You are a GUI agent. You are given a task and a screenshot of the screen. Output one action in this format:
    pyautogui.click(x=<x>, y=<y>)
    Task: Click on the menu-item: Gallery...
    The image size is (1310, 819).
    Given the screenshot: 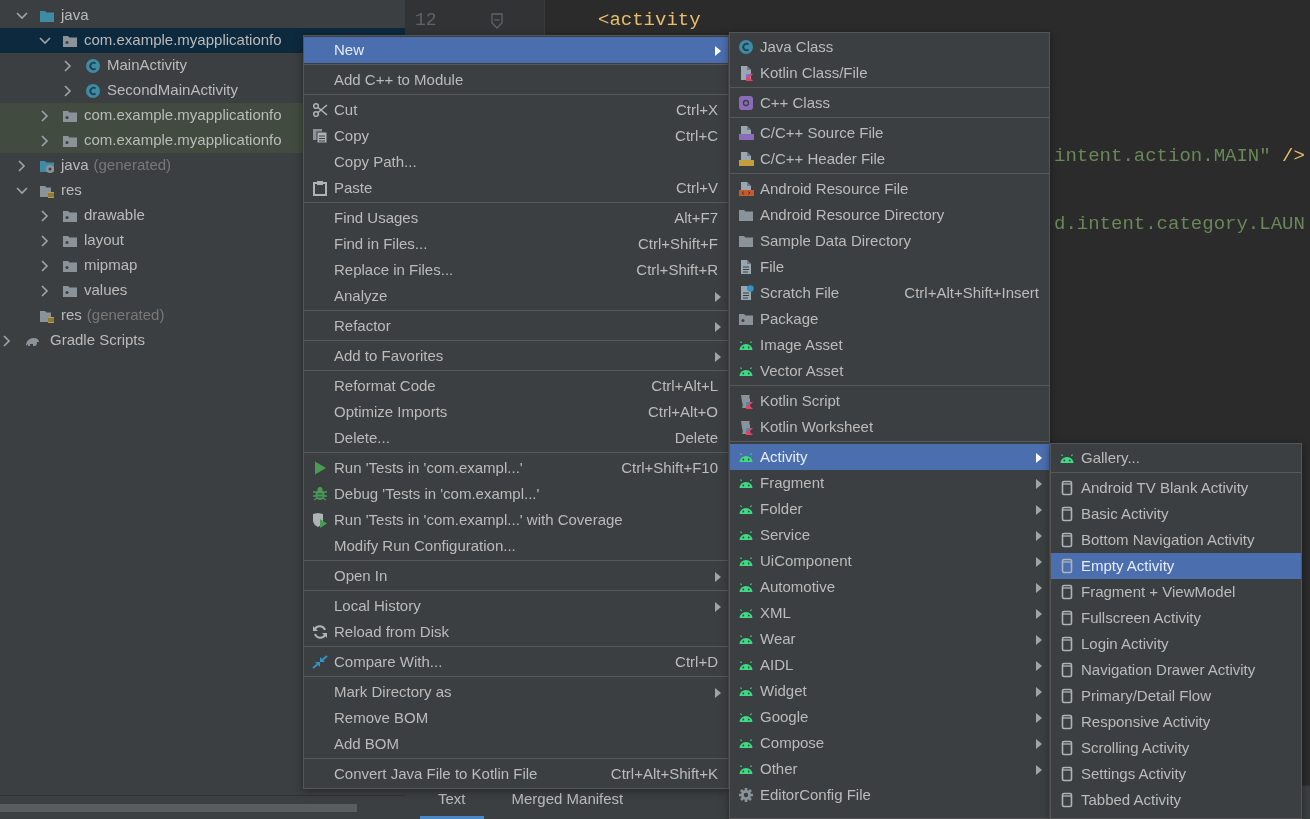 What is the action you would take?
    pyautogui.click(x=1176, y=458)
    